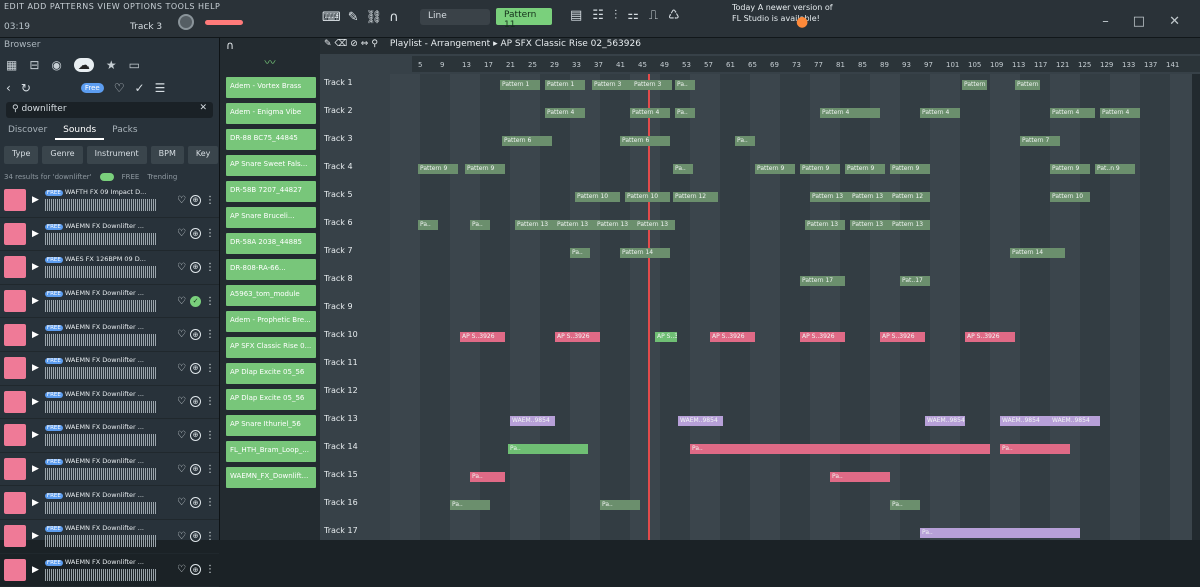  Describe the element at coordinates (352, 44) in the screenshot. I see `tool-icons: ✎⌫⊘⇔⚲` at that location.